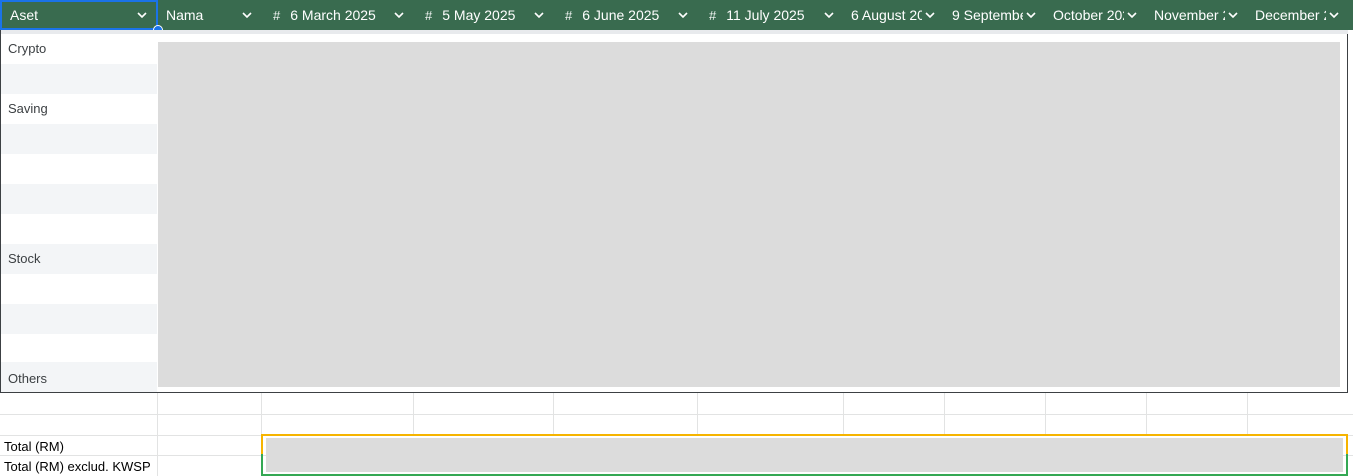 The height and width of the screenshot is (476, 1353). What do you see at coordinates (79, 15) in the screenshot?
I see `column-header-aset: Aset` at bounding box center [79, 15].